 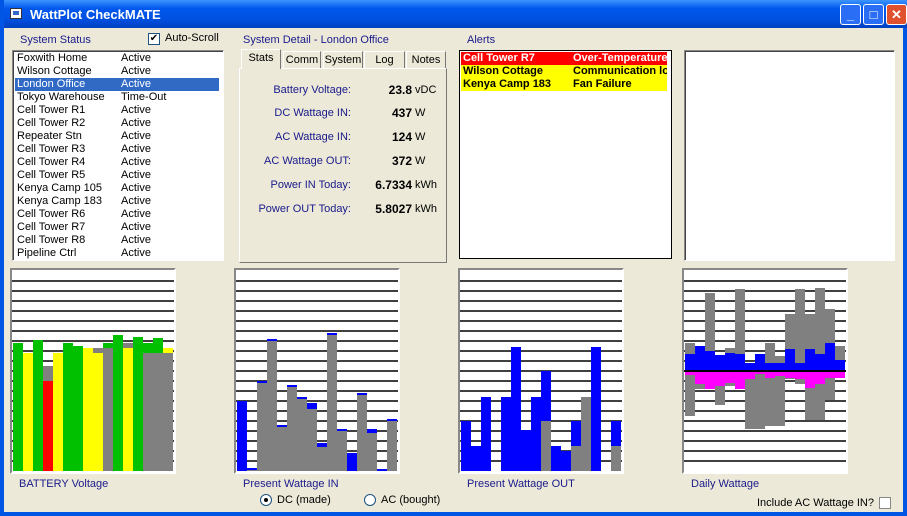 I want to click on tab-log: Log, so click(x=384, y=60).